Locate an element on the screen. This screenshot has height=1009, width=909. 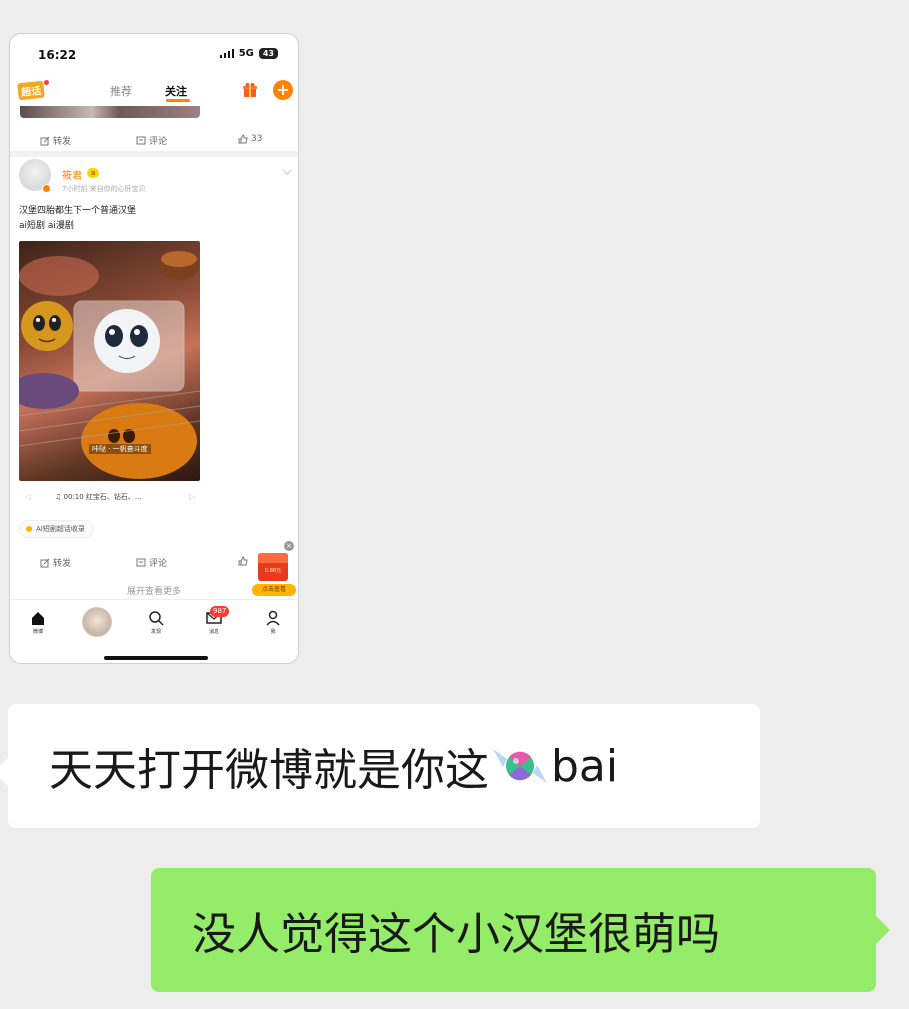
previous-icon: ◁ is located at coordinates (28, 496).